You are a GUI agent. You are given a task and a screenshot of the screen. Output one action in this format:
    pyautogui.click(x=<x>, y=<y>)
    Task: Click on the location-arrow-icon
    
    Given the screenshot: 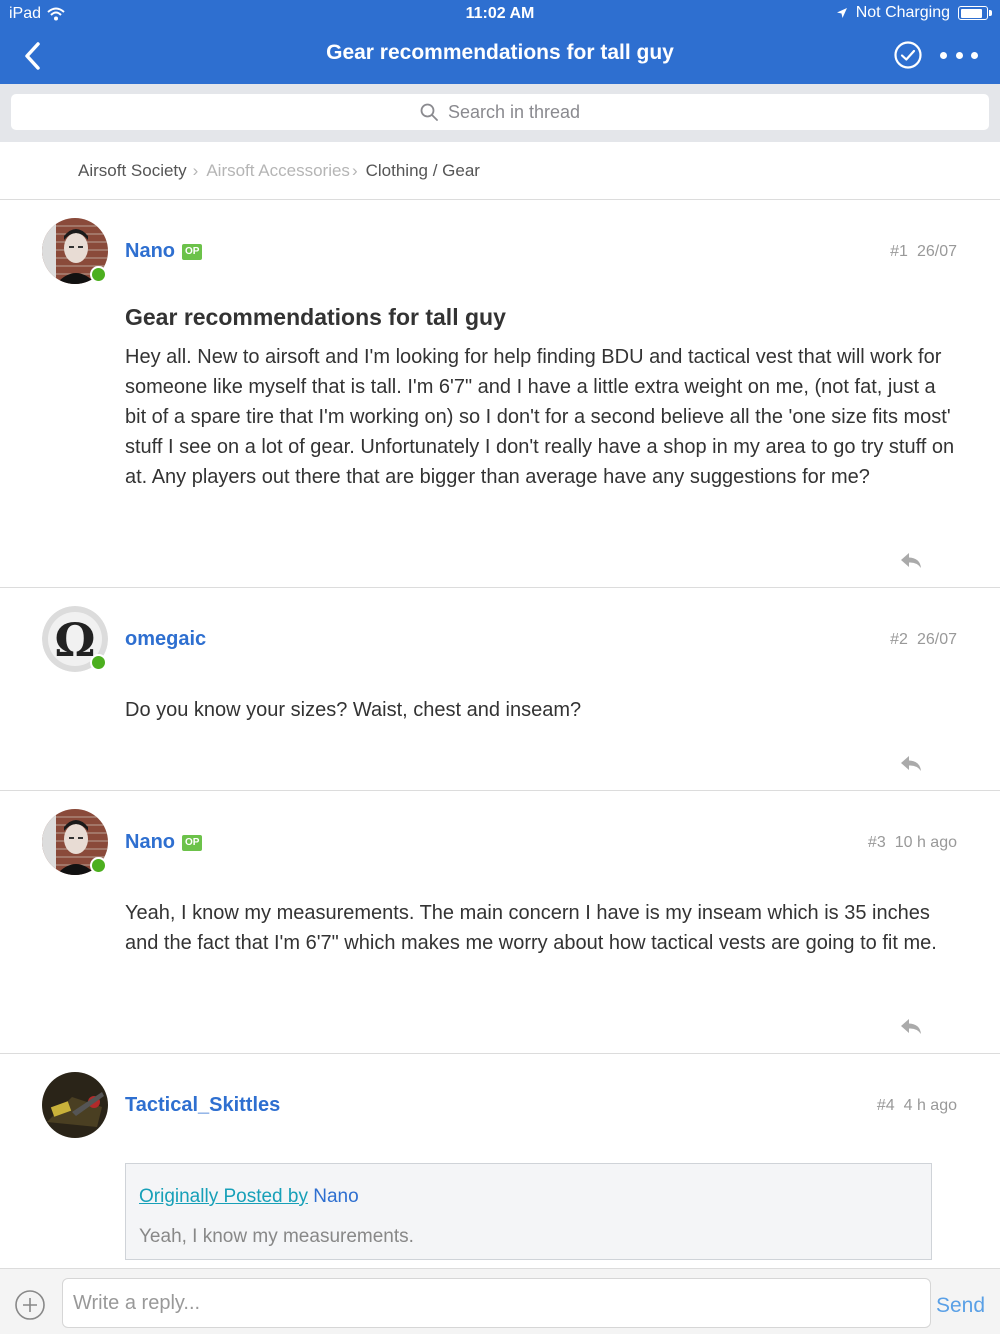 What is the action you would take?
    pyautogui.click(x=841, y=13)
    